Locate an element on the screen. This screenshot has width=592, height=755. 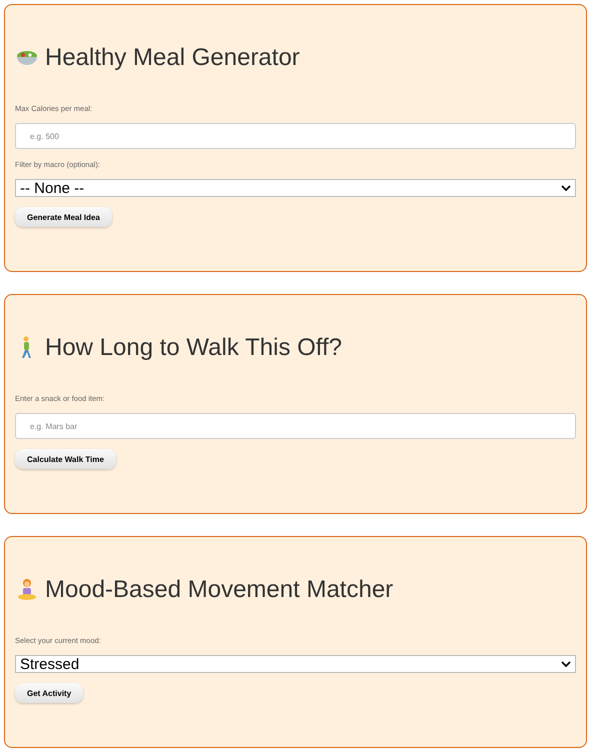
card-title: Healthy Meal Generator is located at coordinates (172, 58).